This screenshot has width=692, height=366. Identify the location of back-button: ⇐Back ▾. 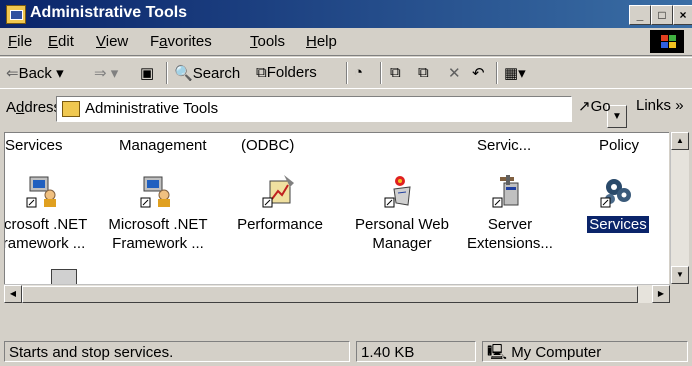
(35, 73).